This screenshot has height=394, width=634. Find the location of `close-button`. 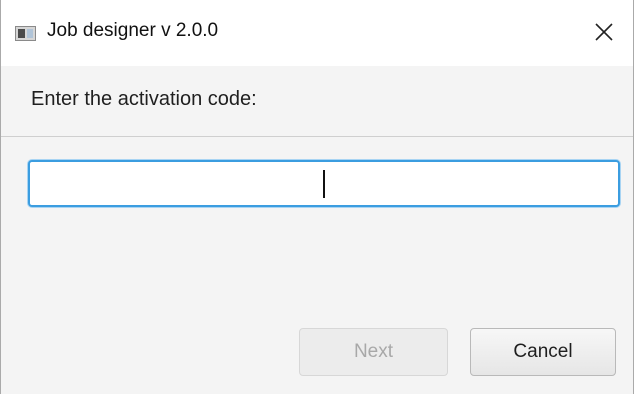

close-button is located at coordinates (603, 33).